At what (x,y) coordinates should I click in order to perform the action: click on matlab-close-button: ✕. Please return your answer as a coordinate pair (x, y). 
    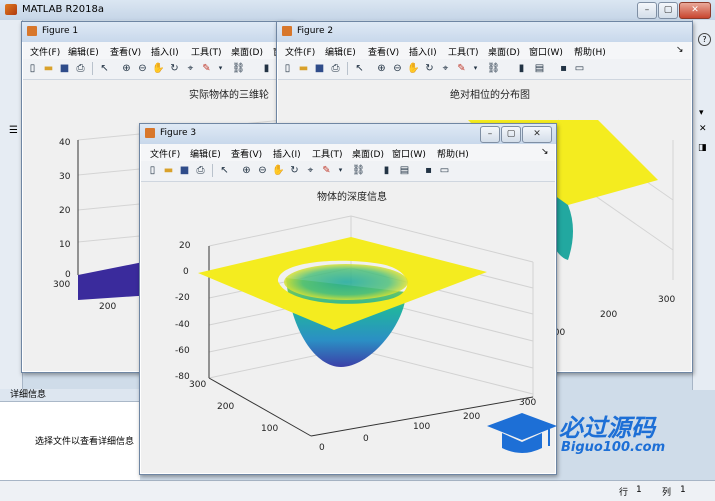
    Looking at the image, I should click on (695, 10).